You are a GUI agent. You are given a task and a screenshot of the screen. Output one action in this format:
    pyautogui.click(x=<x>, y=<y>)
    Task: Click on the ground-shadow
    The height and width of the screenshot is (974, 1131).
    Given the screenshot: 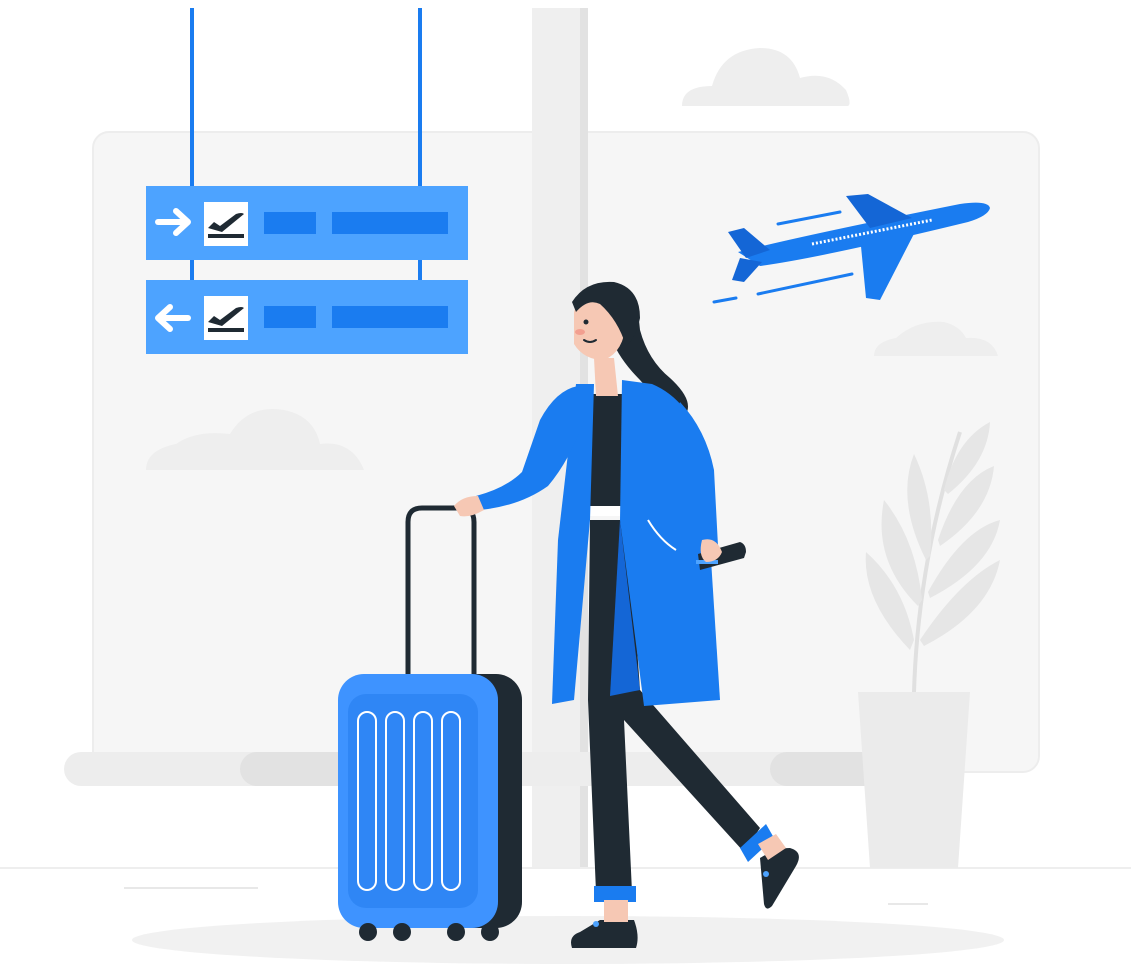 What is the action you would take?
    pyautogui.click(x=568, y=940)
    